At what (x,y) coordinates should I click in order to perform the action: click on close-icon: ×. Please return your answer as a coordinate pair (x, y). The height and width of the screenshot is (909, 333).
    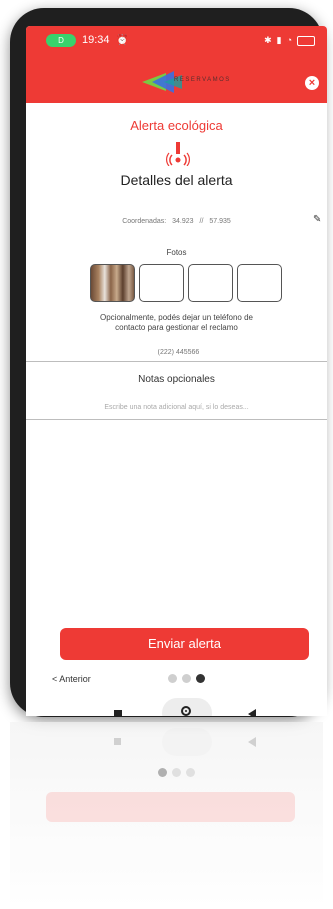
    Looking at the image, I should click on (312, 83).